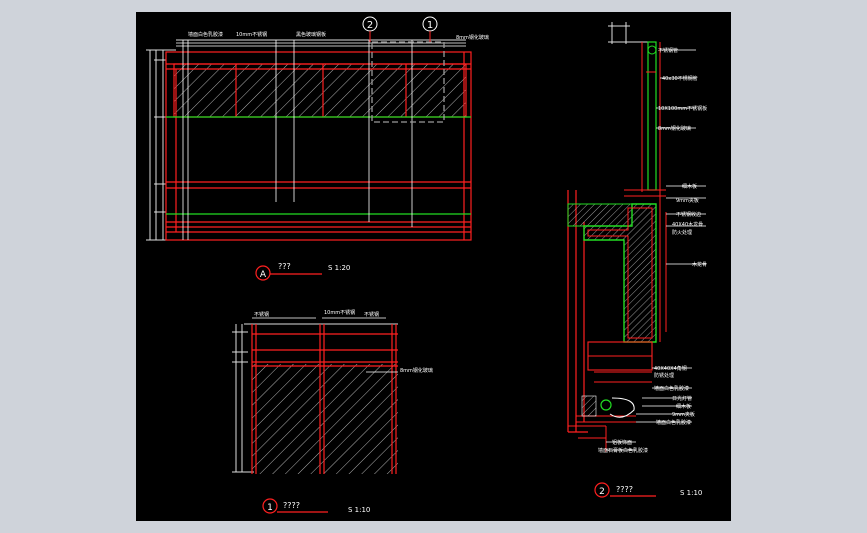 The image size is (867, 533). I want to click on detail-2-note-7: 不锈钢收边, so click(688, 214).